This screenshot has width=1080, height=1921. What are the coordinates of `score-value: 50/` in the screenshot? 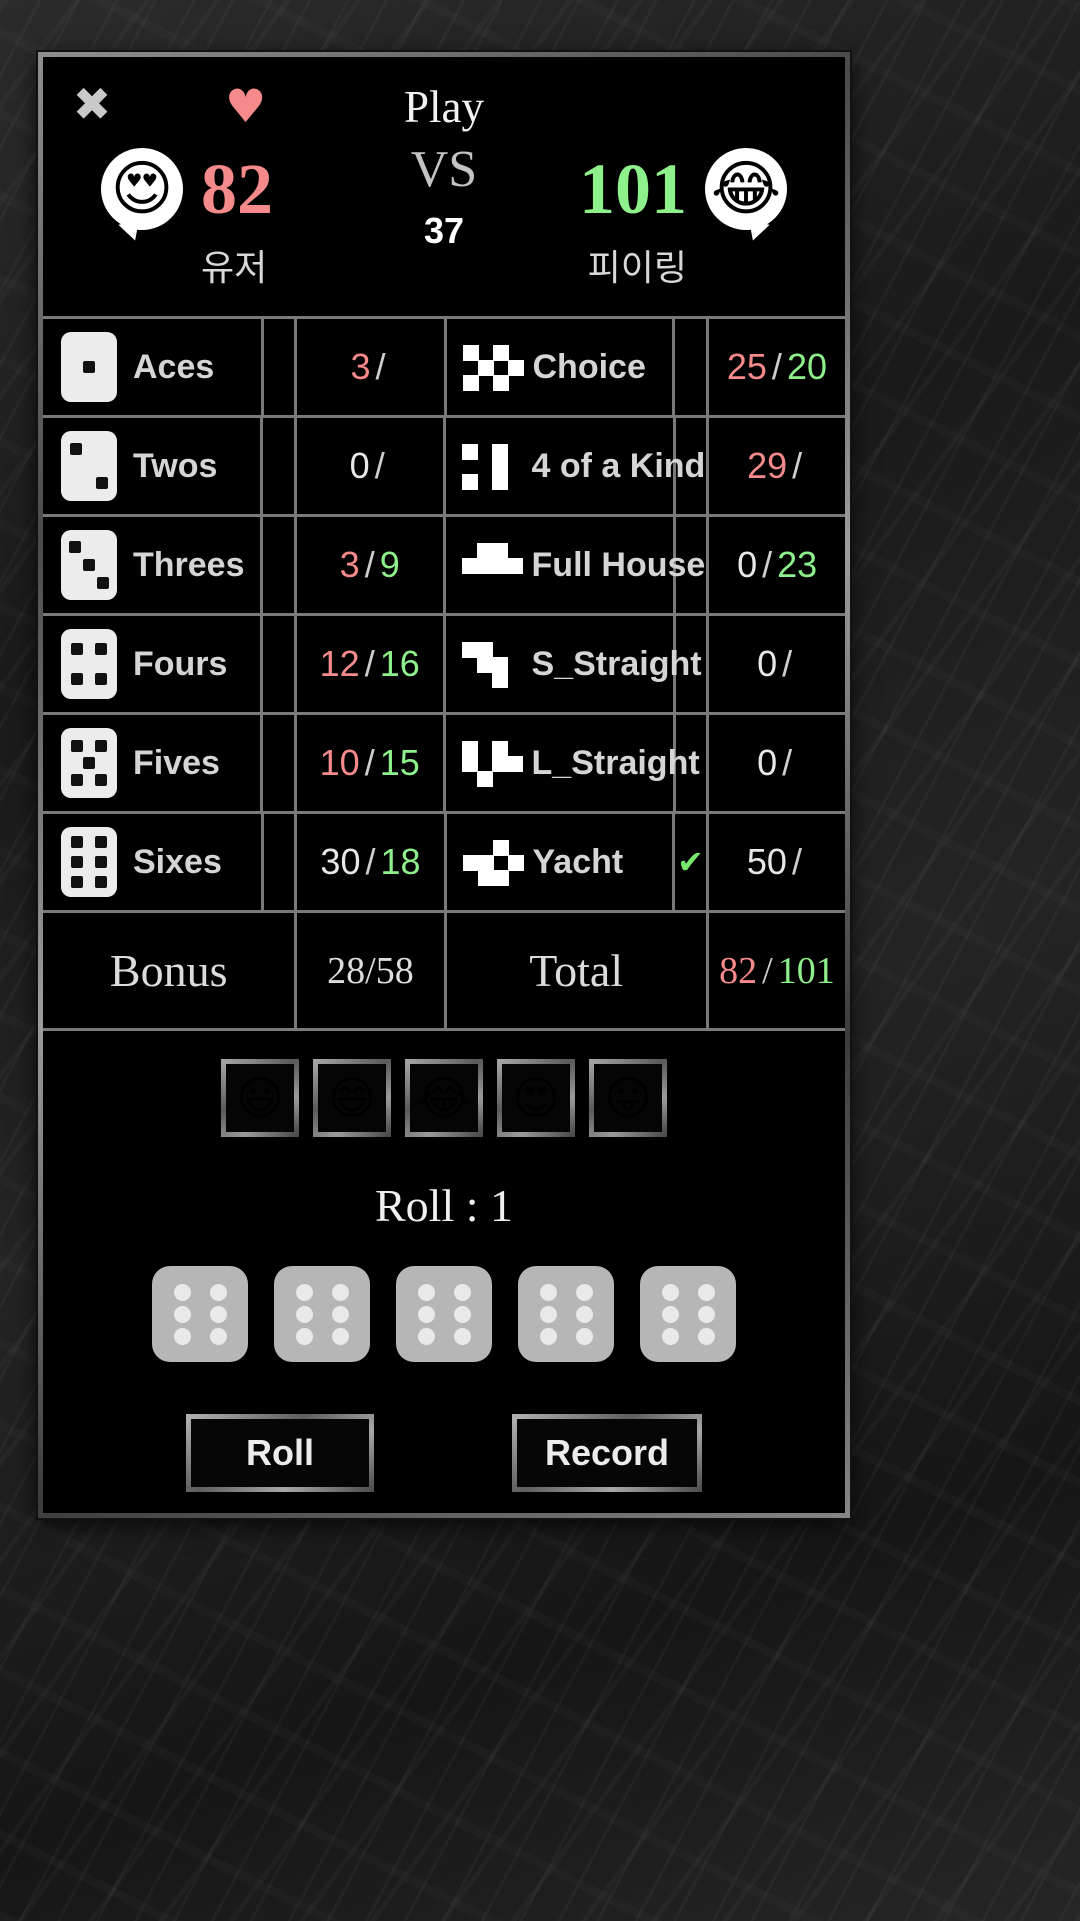 It's located at (777, 862).